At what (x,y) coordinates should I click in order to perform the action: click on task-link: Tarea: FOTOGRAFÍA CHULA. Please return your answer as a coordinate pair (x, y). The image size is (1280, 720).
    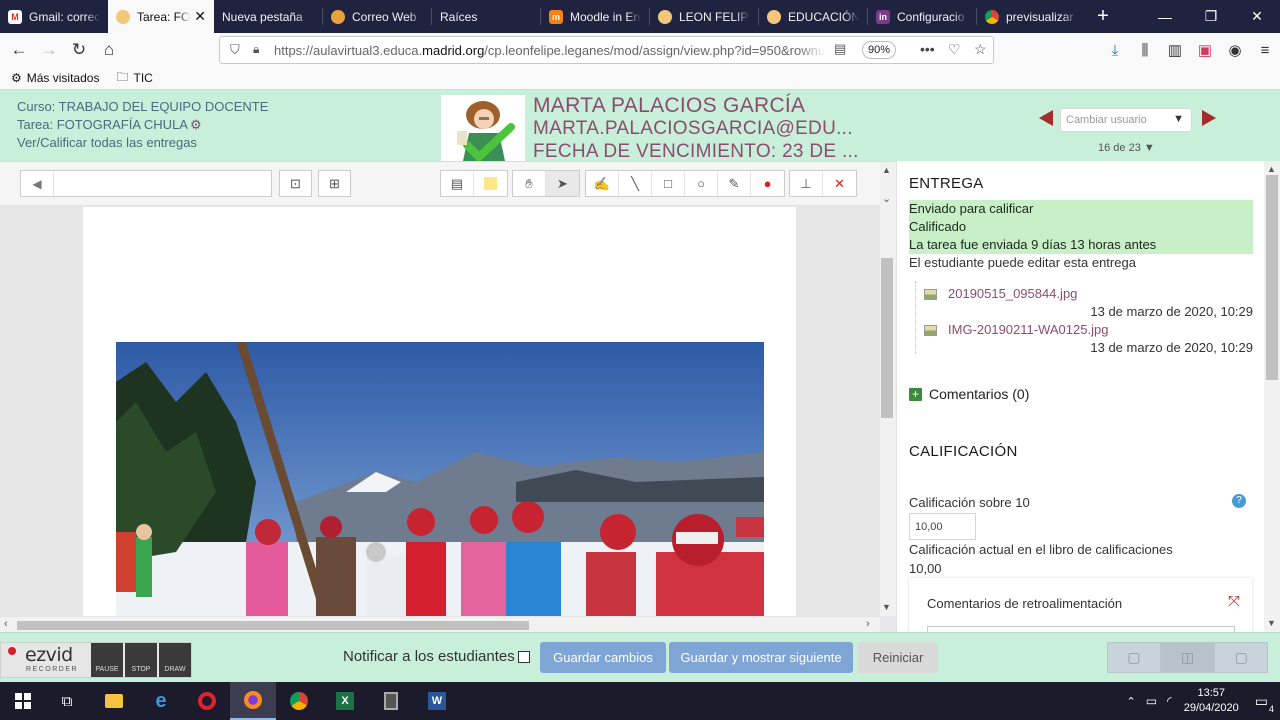
    Looking at the image, I should click on (102, 124).